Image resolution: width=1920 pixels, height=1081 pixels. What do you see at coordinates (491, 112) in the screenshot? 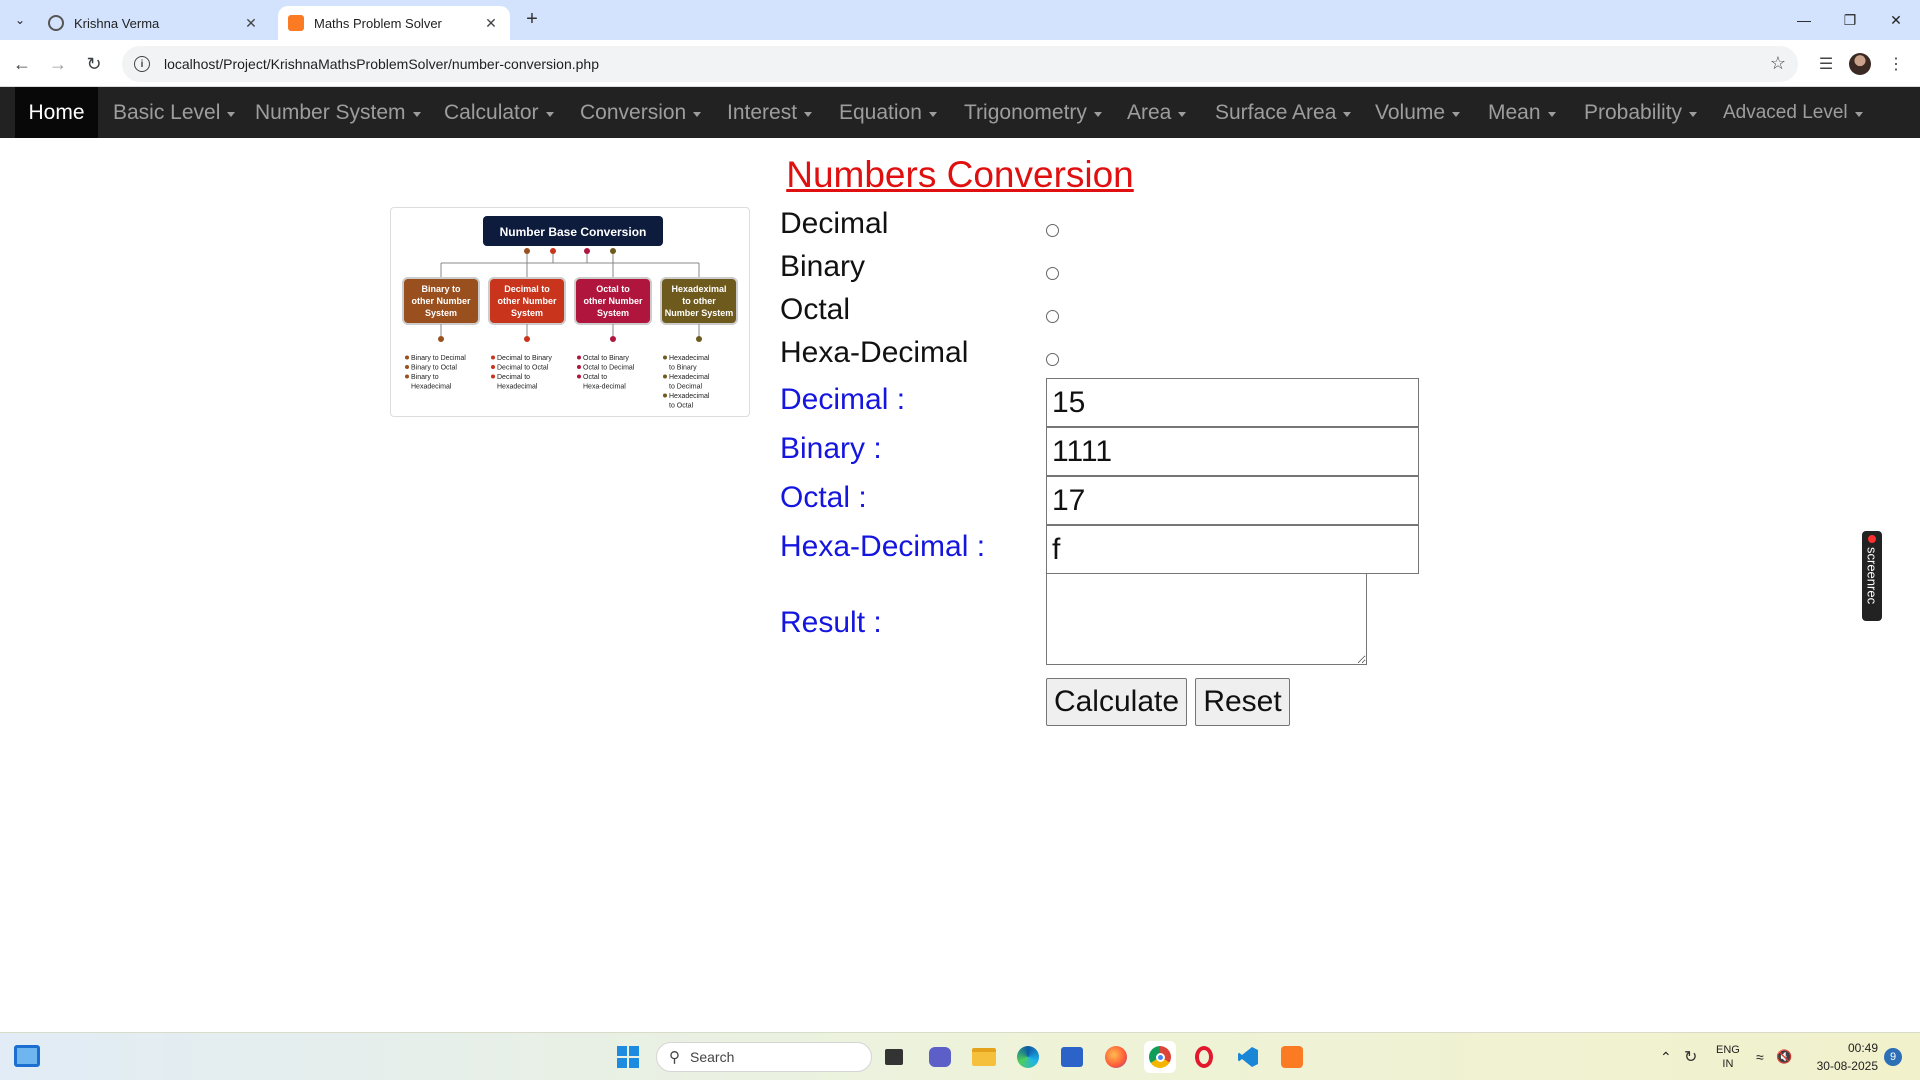
I see `nav-label: Calculator` at bounding box center [491, 112].